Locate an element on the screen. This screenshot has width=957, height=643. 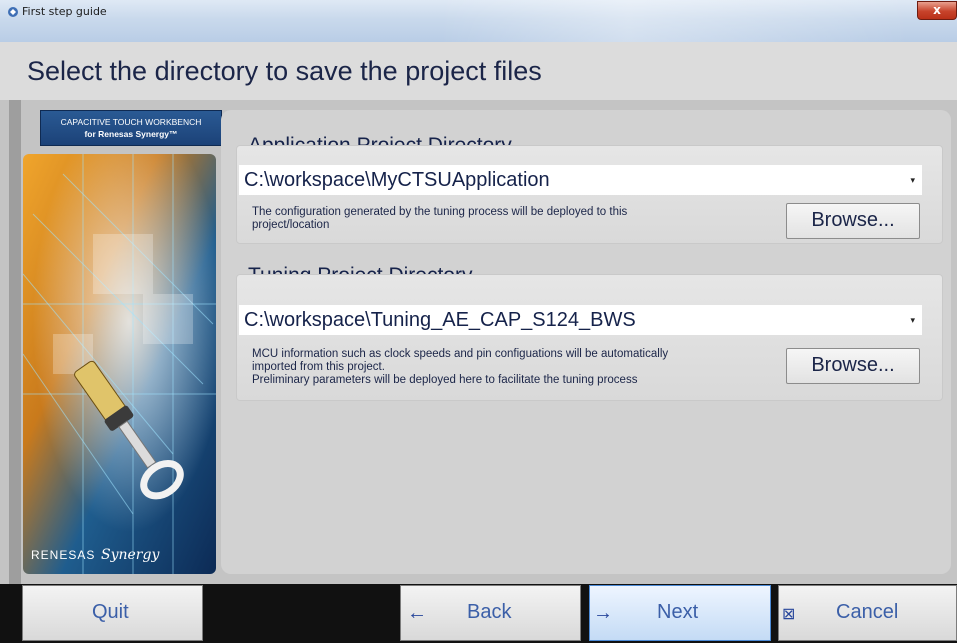
quit-label: Quit is located at coordinates (110, 612).